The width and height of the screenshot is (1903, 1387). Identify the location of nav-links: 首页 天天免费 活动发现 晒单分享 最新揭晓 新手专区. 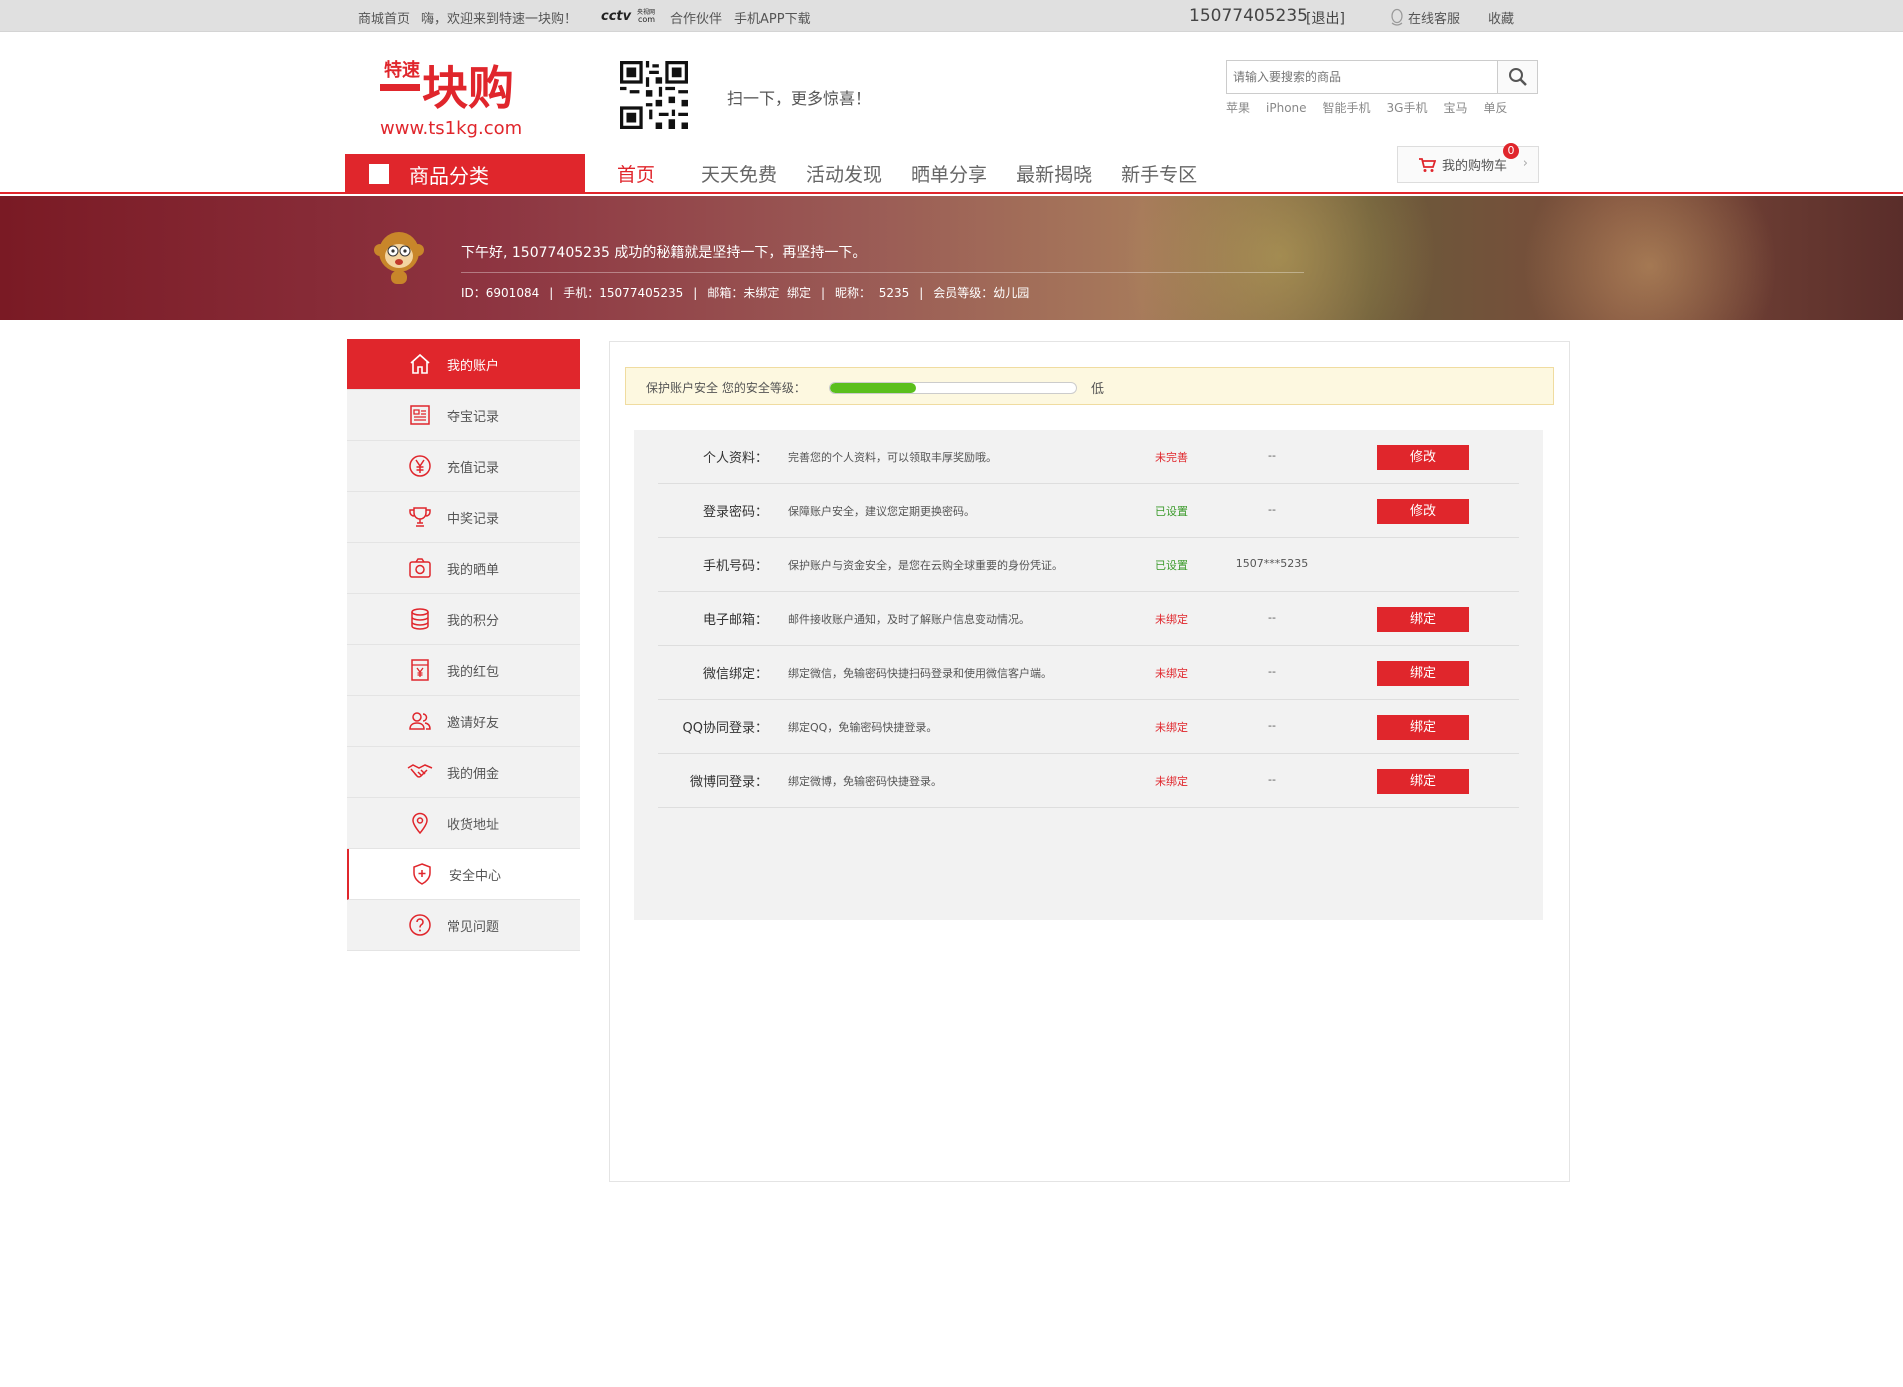
(921, 173).